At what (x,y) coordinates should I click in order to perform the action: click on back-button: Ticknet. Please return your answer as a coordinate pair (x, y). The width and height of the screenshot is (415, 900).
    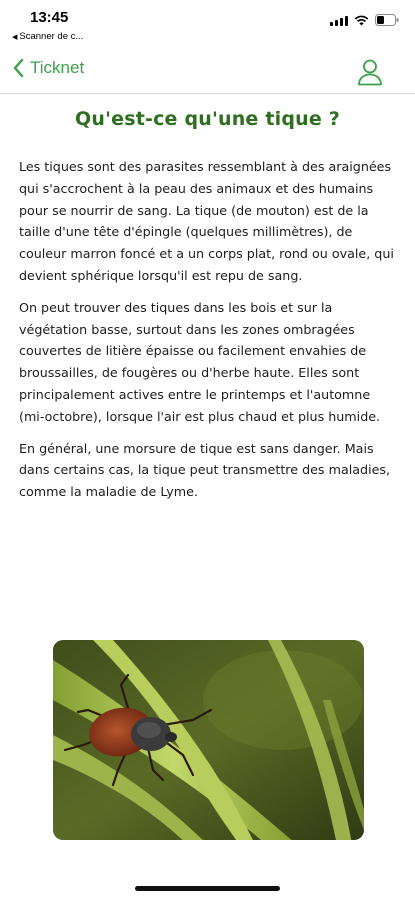
    Looking at the image, I should click on (48, 68).